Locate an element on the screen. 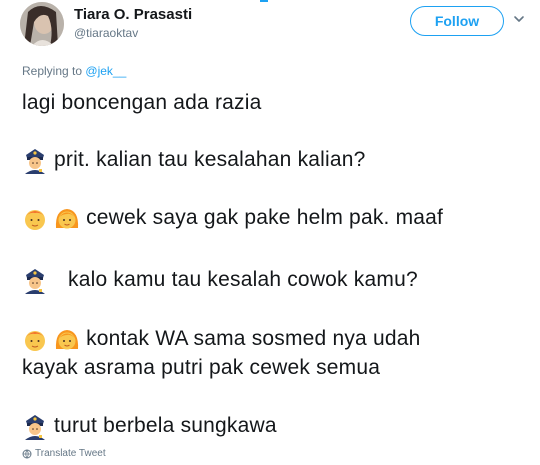  replying-to-label: Replying to is located at coordinates (52, 71).